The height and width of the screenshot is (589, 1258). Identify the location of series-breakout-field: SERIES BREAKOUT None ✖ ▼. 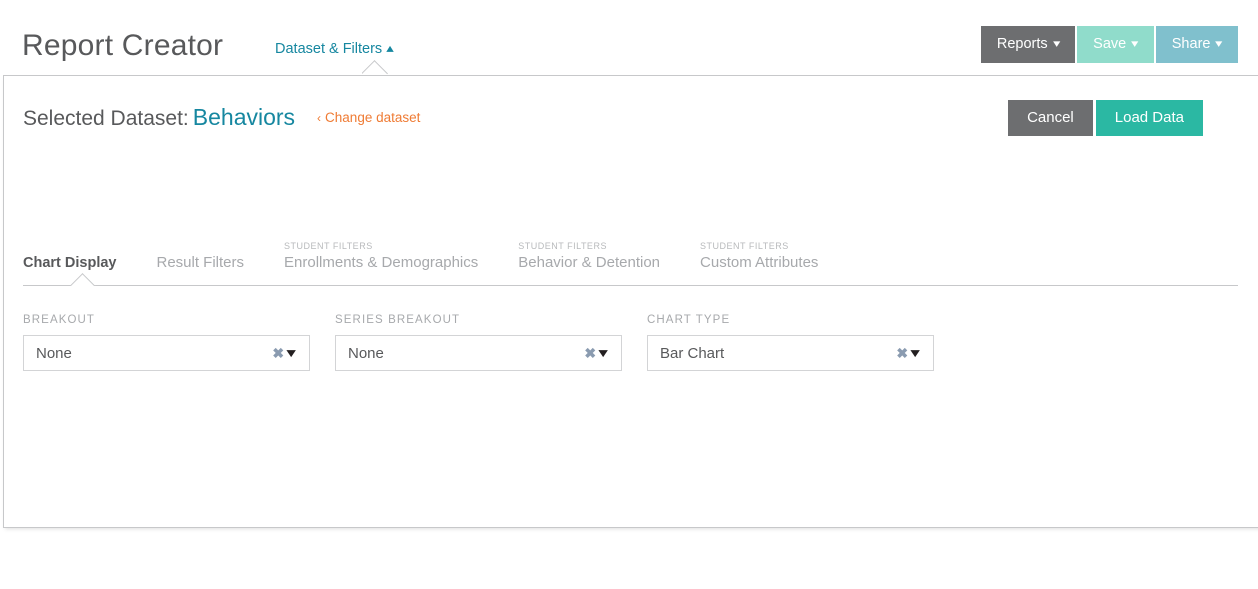
(478, 342).